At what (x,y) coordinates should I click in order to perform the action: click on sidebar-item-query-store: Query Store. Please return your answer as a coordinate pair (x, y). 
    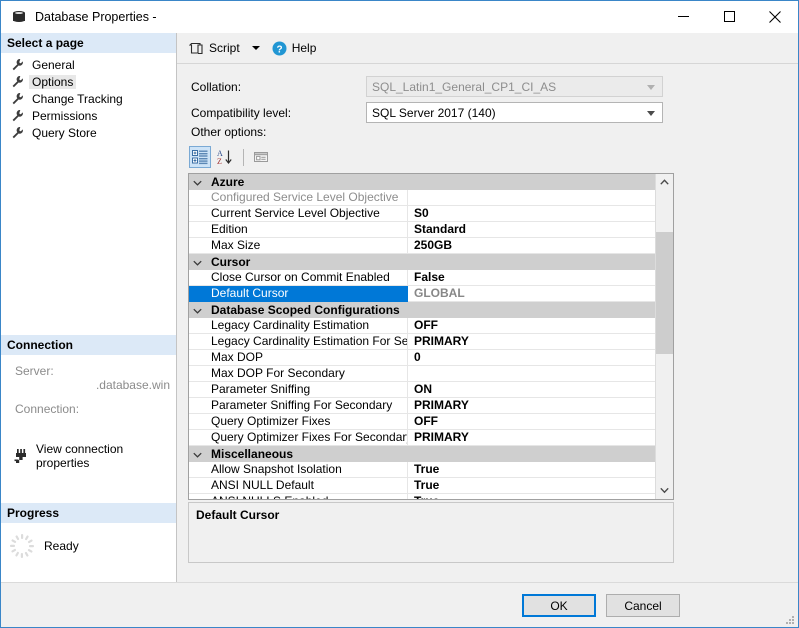
    Looking at the image, I should click on (88, 132).